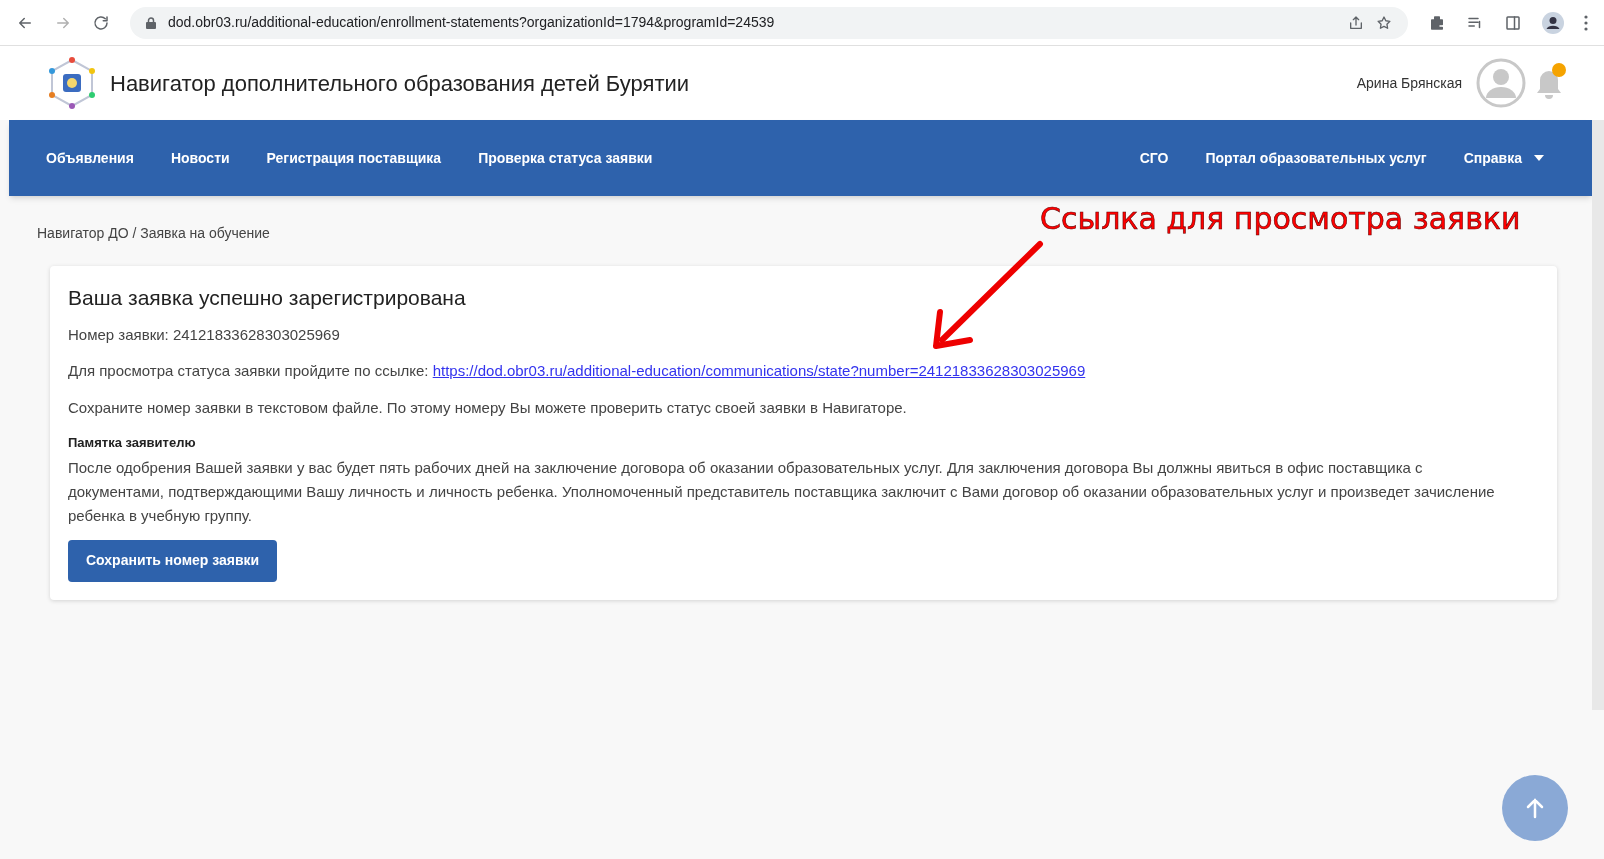  Describe the element at coordinates (1280, 219) in the screenshot. I see `annotation-label: Ссылка для просмотра заявки` at that location.